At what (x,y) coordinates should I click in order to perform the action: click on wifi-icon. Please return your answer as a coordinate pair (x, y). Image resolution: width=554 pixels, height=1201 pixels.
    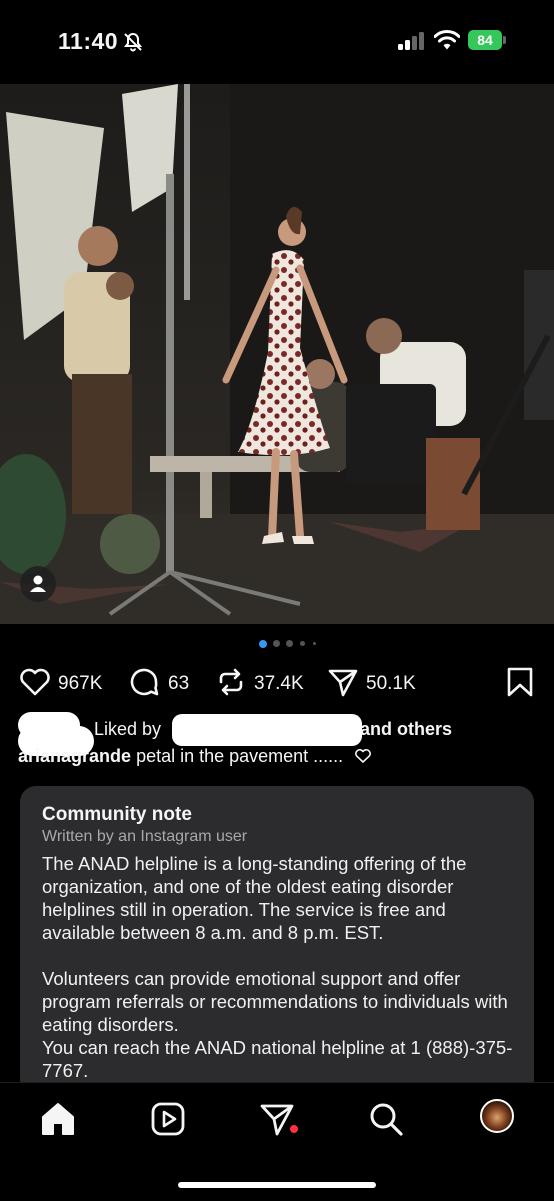
    Looking at the image, I should click on (447, 40).